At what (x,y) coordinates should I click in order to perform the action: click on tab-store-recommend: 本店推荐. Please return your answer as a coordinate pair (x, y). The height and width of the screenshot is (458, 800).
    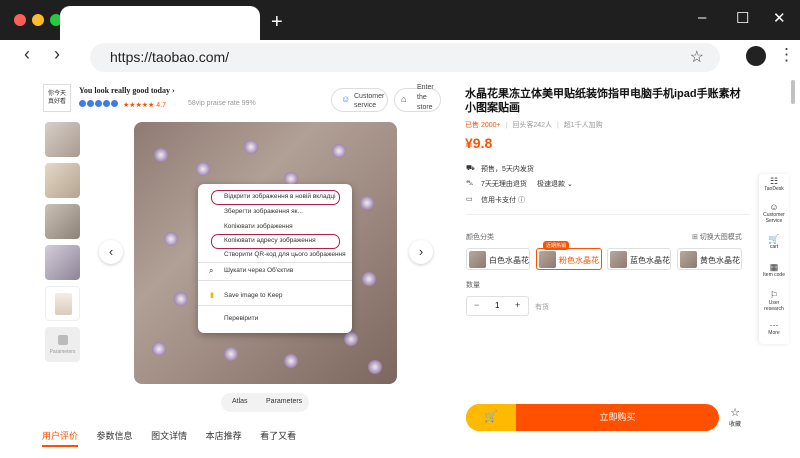
    Looking at the image, I should click on (224, 436).